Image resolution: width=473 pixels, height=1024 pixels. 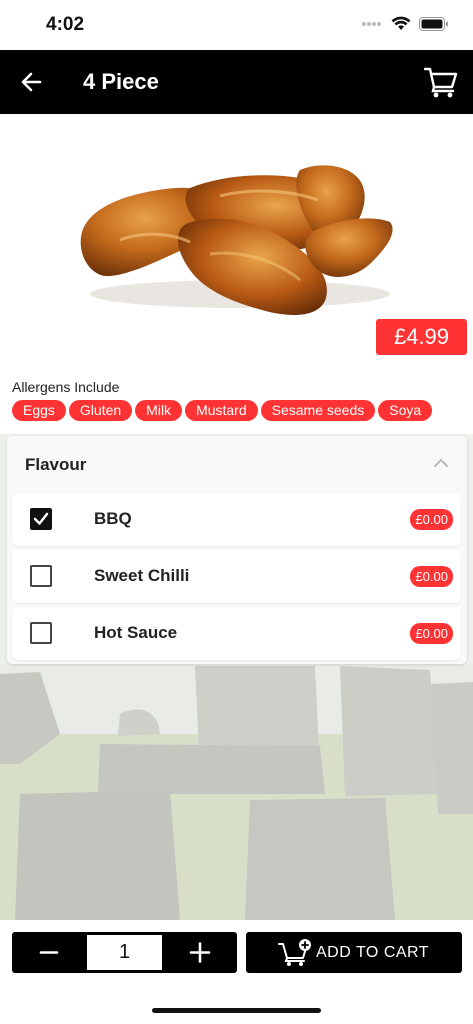 What do you see at coordinates (121, 81) in the screenshot?
I see `page-title: 4 Piece` at bounding box center [121, 81].